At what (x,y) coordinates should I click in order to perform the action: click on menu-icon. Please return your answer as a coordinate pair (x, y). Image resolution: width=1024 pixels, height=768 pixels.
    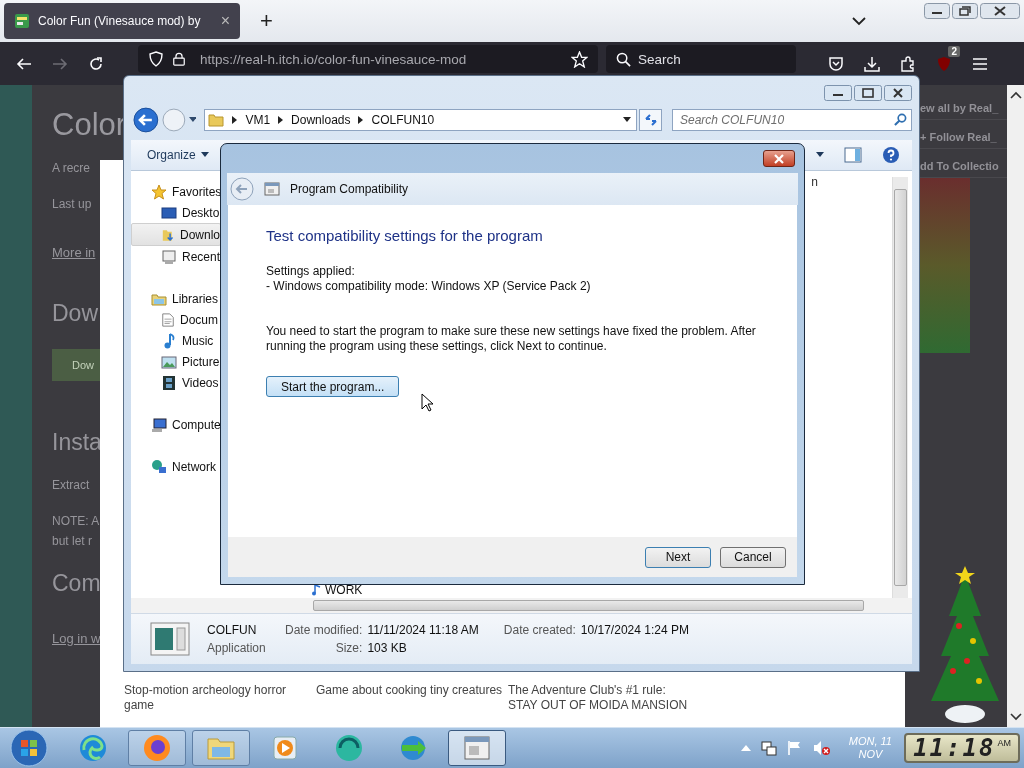
    Looking at the image, I should click on (980, 63).